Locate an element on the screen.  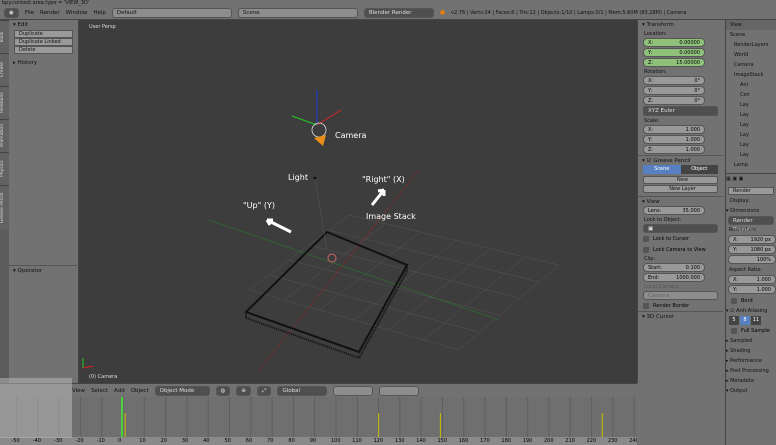
resolution-x: X: 1920 px is located at coordinates (752, 239).